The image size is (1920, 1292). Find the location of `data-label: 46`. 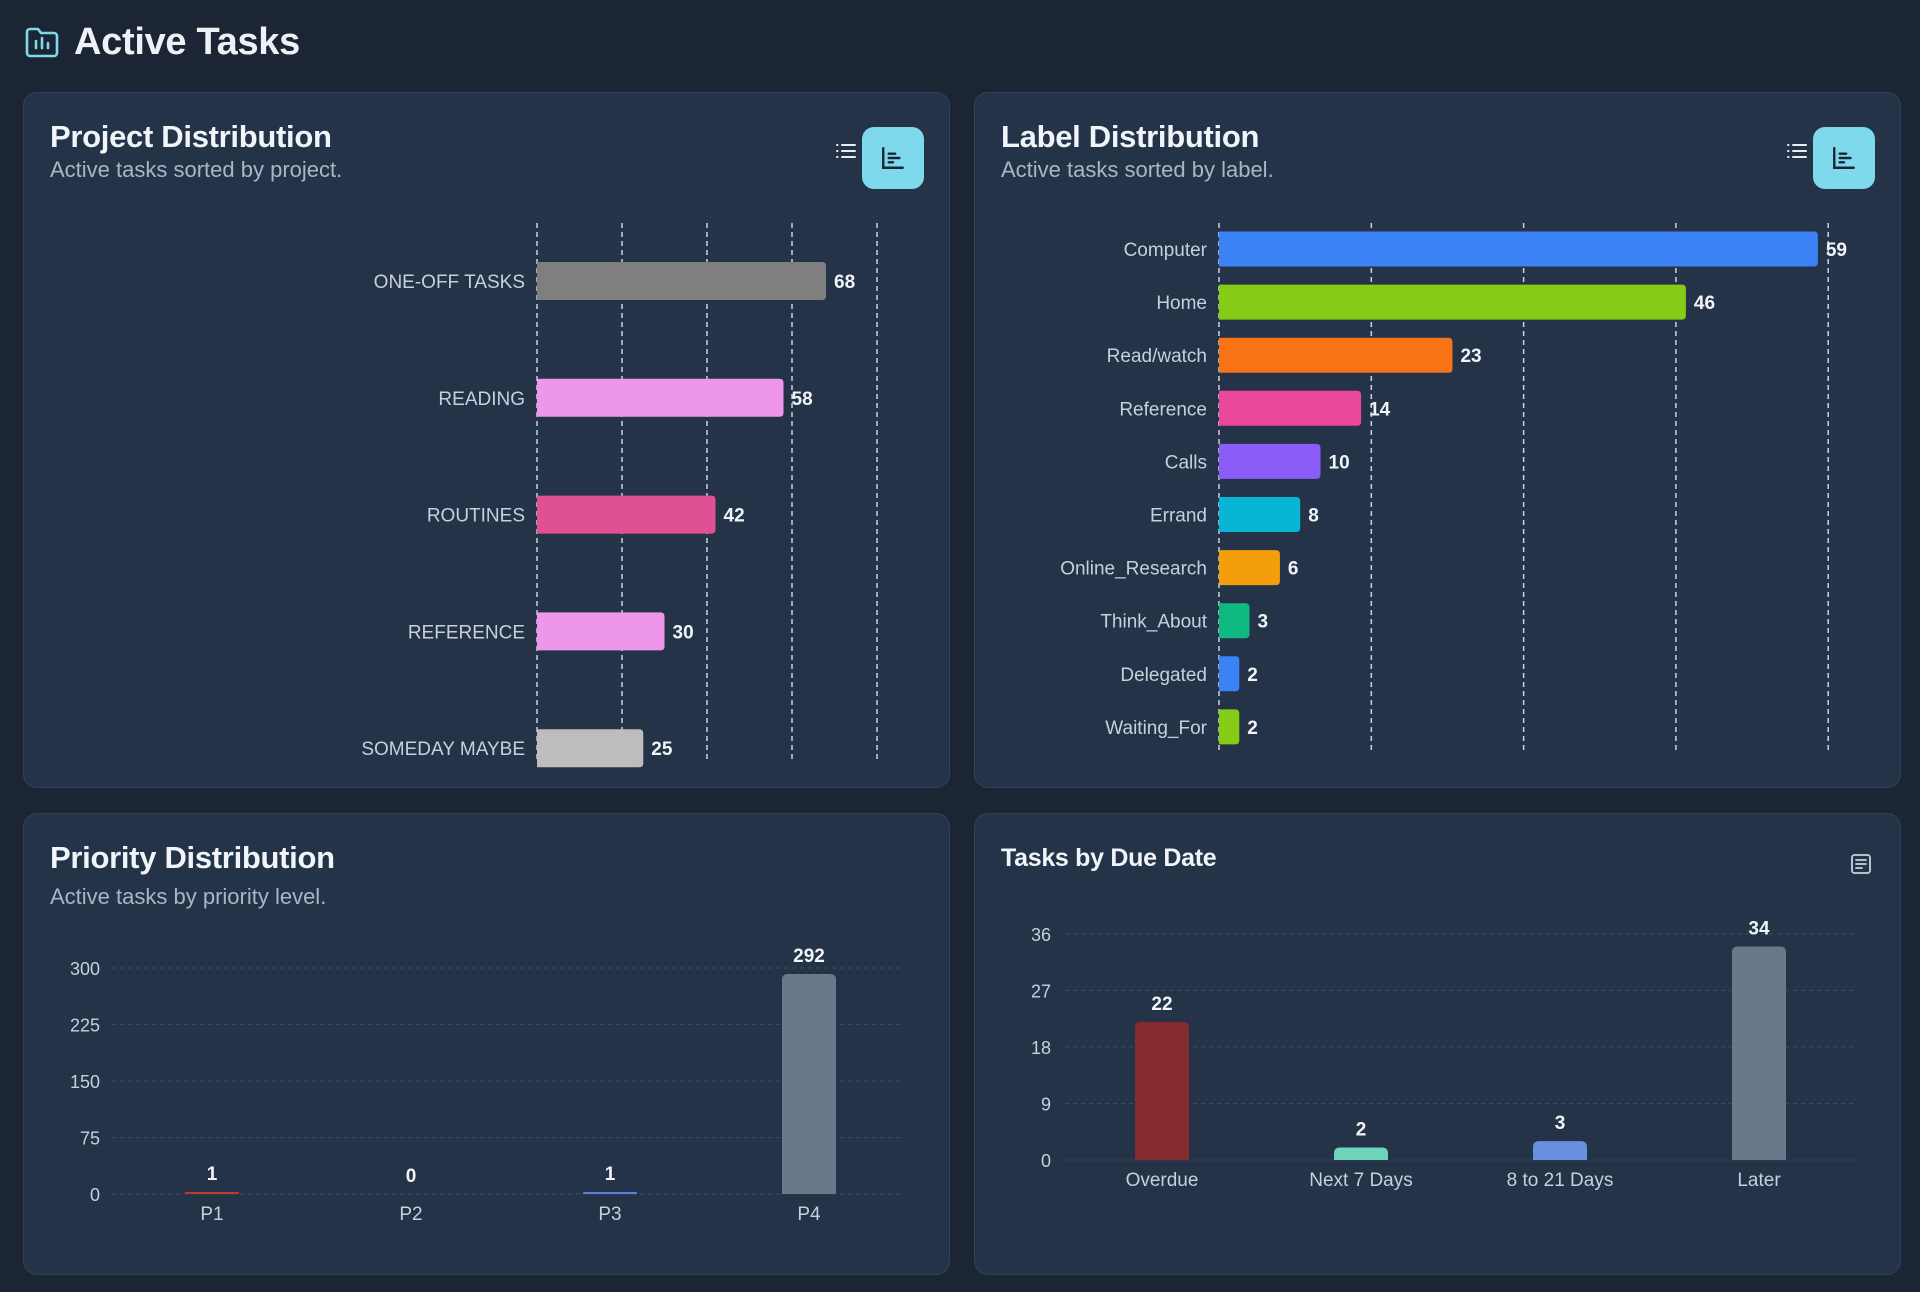

data-label: 46 is located at coordinates (1704, 303).